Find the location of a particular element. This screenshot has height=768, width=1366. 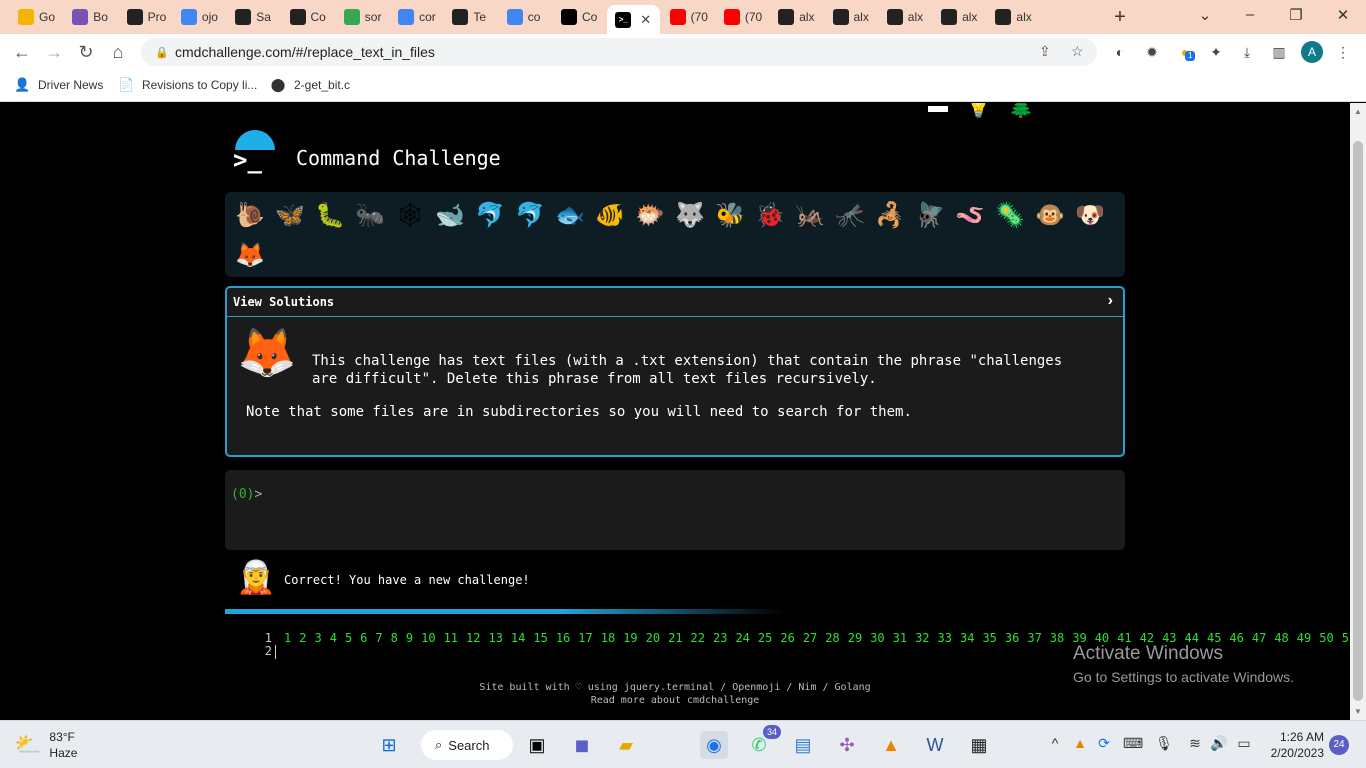

scrollbar-thumb is located at coordinates (1358, 421).